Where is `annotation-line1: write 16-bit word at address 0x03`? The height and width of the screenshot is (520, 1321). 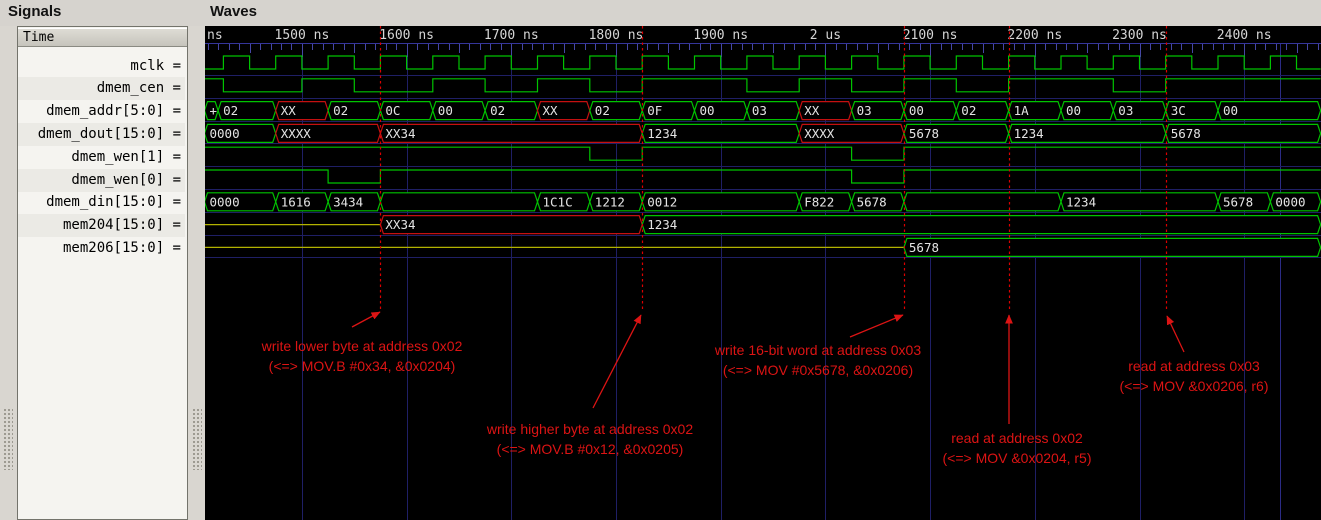 annotation-line1: write 16-bit word at address 0x03 is located at coordinates (818, 350).